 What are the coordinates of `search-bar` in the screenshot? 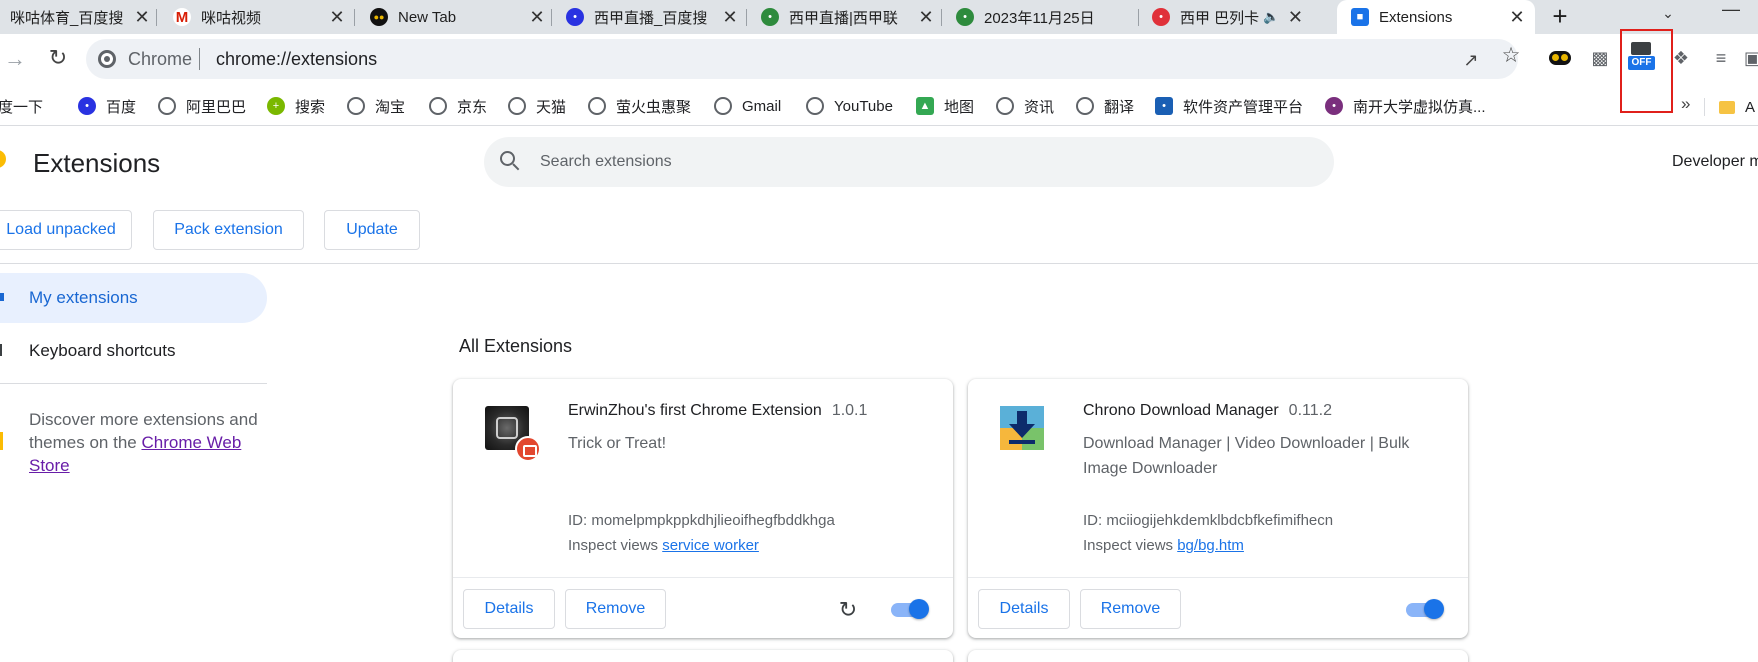 It's located at (909, 162).